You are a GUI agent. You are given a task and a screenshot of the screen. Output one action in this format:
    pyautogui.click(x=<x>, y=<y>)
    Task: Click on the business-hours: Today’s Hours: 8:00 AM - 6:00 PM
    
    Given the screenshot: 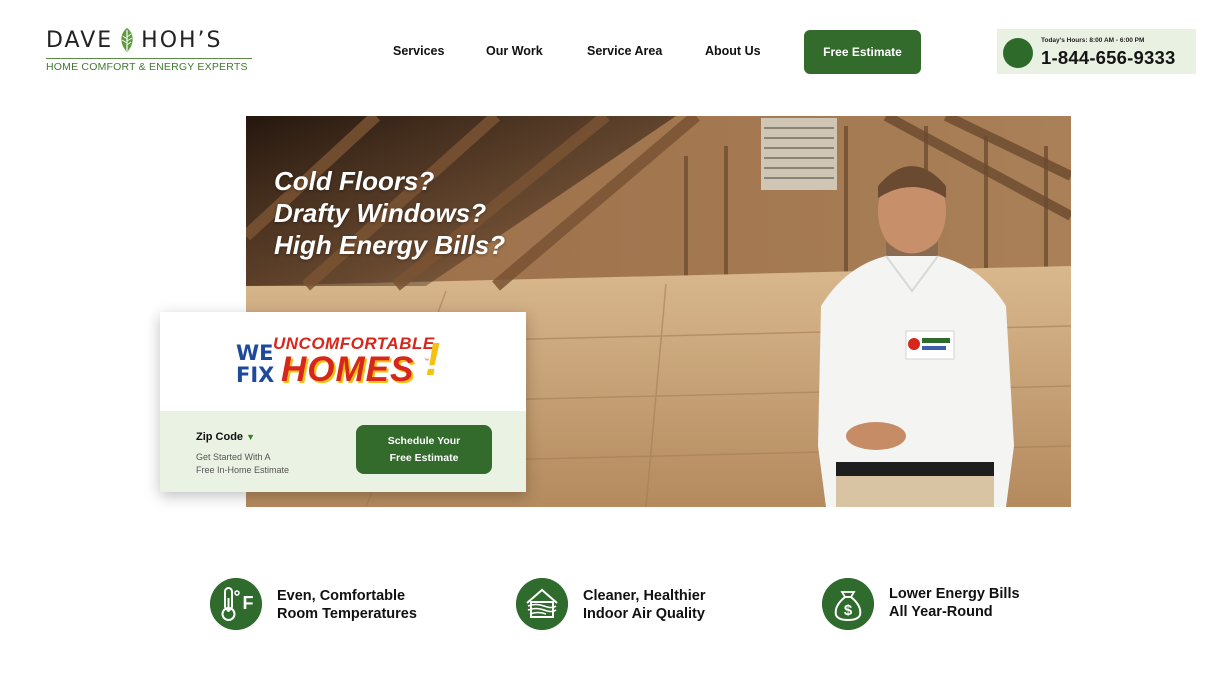 What is the action you would take?
    pyautogui.click(x=1093, y=40)
    